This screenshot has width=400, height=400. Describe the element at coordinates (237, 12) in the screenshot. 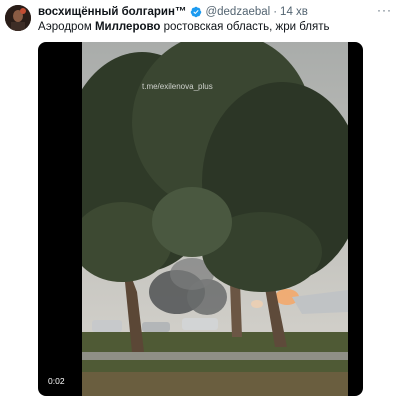

I see `author-handle: @dedzaebal` at that location.